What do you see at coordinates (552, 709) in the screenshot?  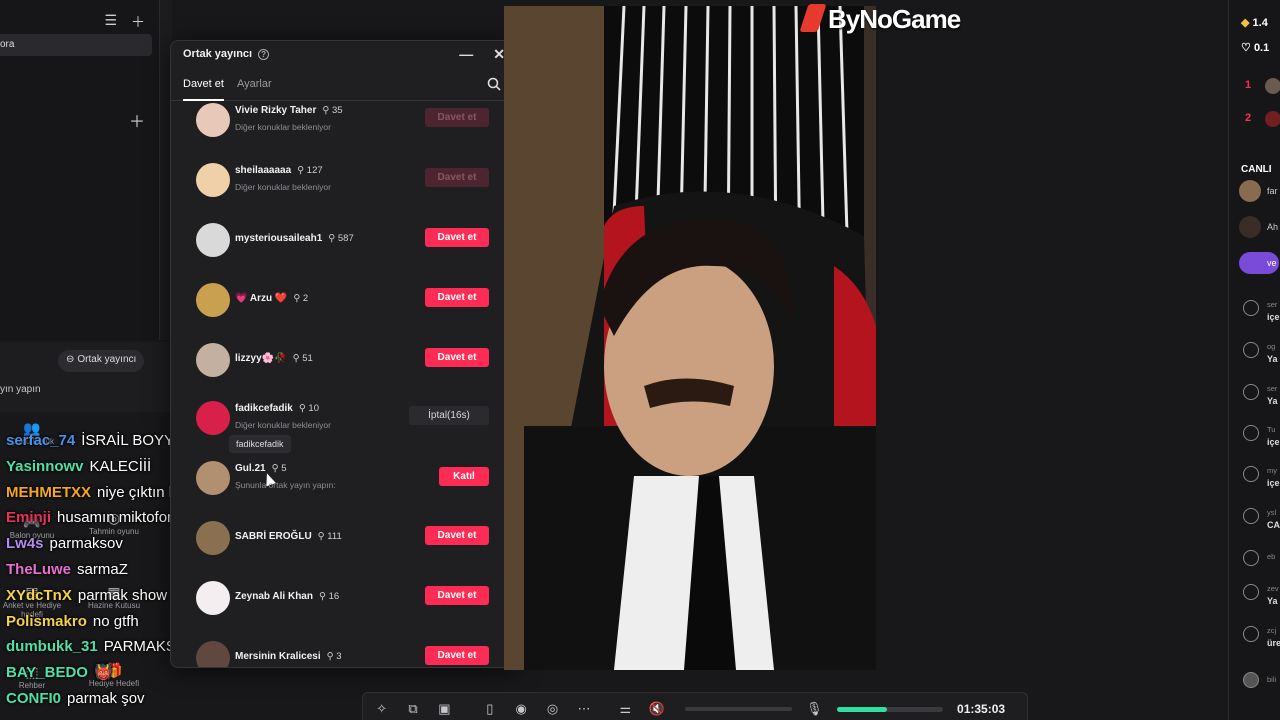 I see `camera-icon: ◎` at bounding box center [552, 709].